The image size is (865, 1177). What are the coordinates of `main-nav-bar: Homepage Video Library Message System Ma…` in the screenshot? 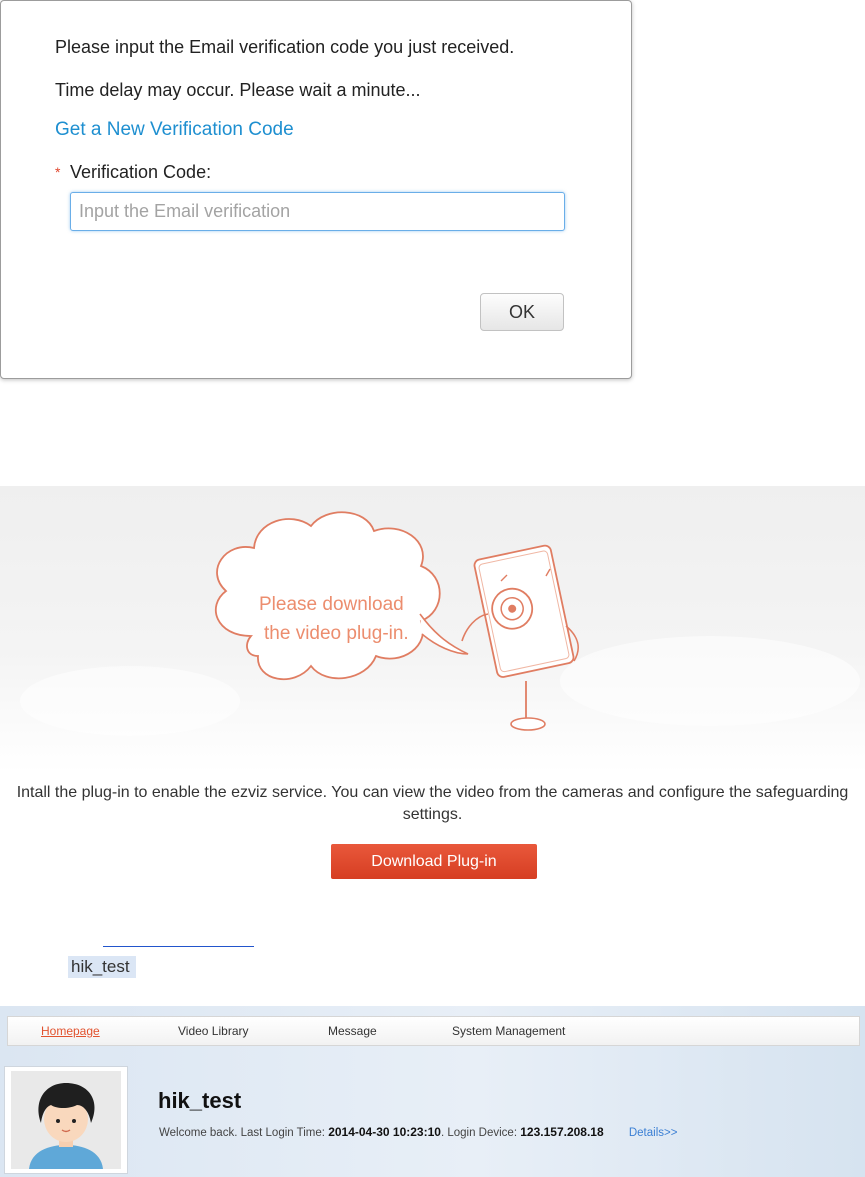 It's located at (433, 1031).